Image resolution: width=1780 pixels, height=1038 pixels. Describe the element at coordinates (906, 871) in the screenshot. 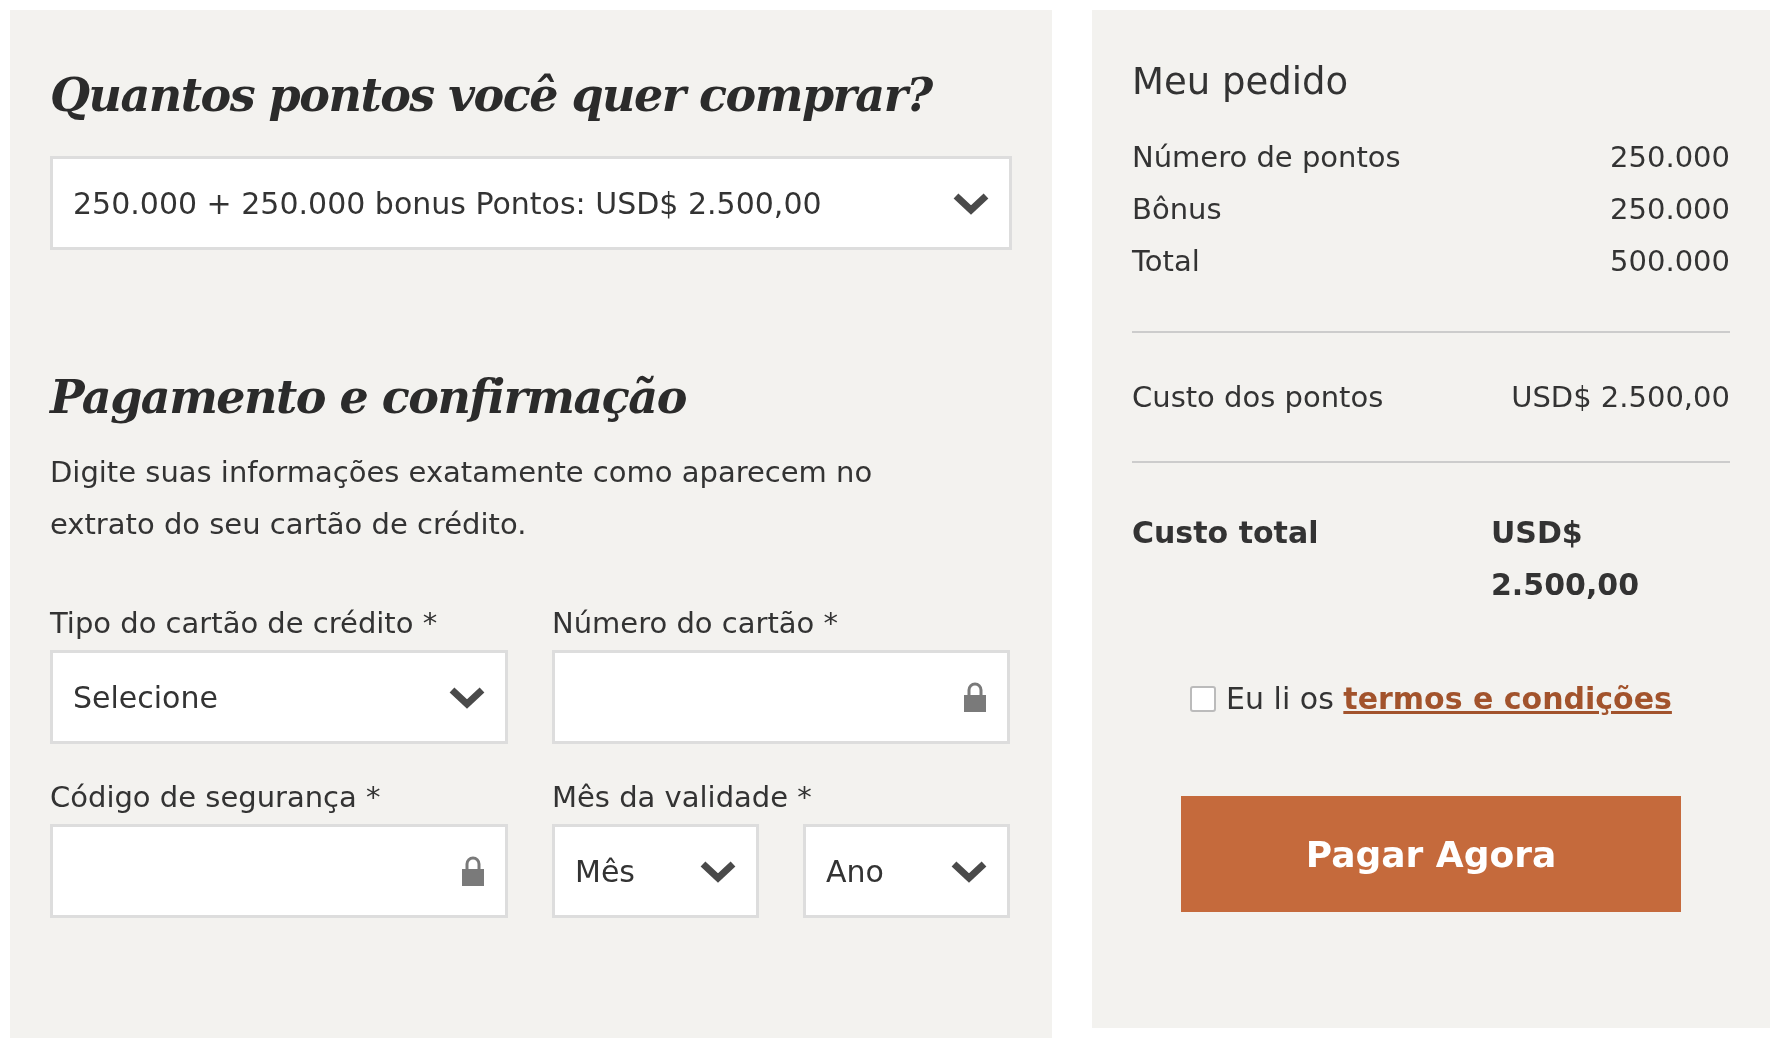

I see `dropdown: Ano` at that location.